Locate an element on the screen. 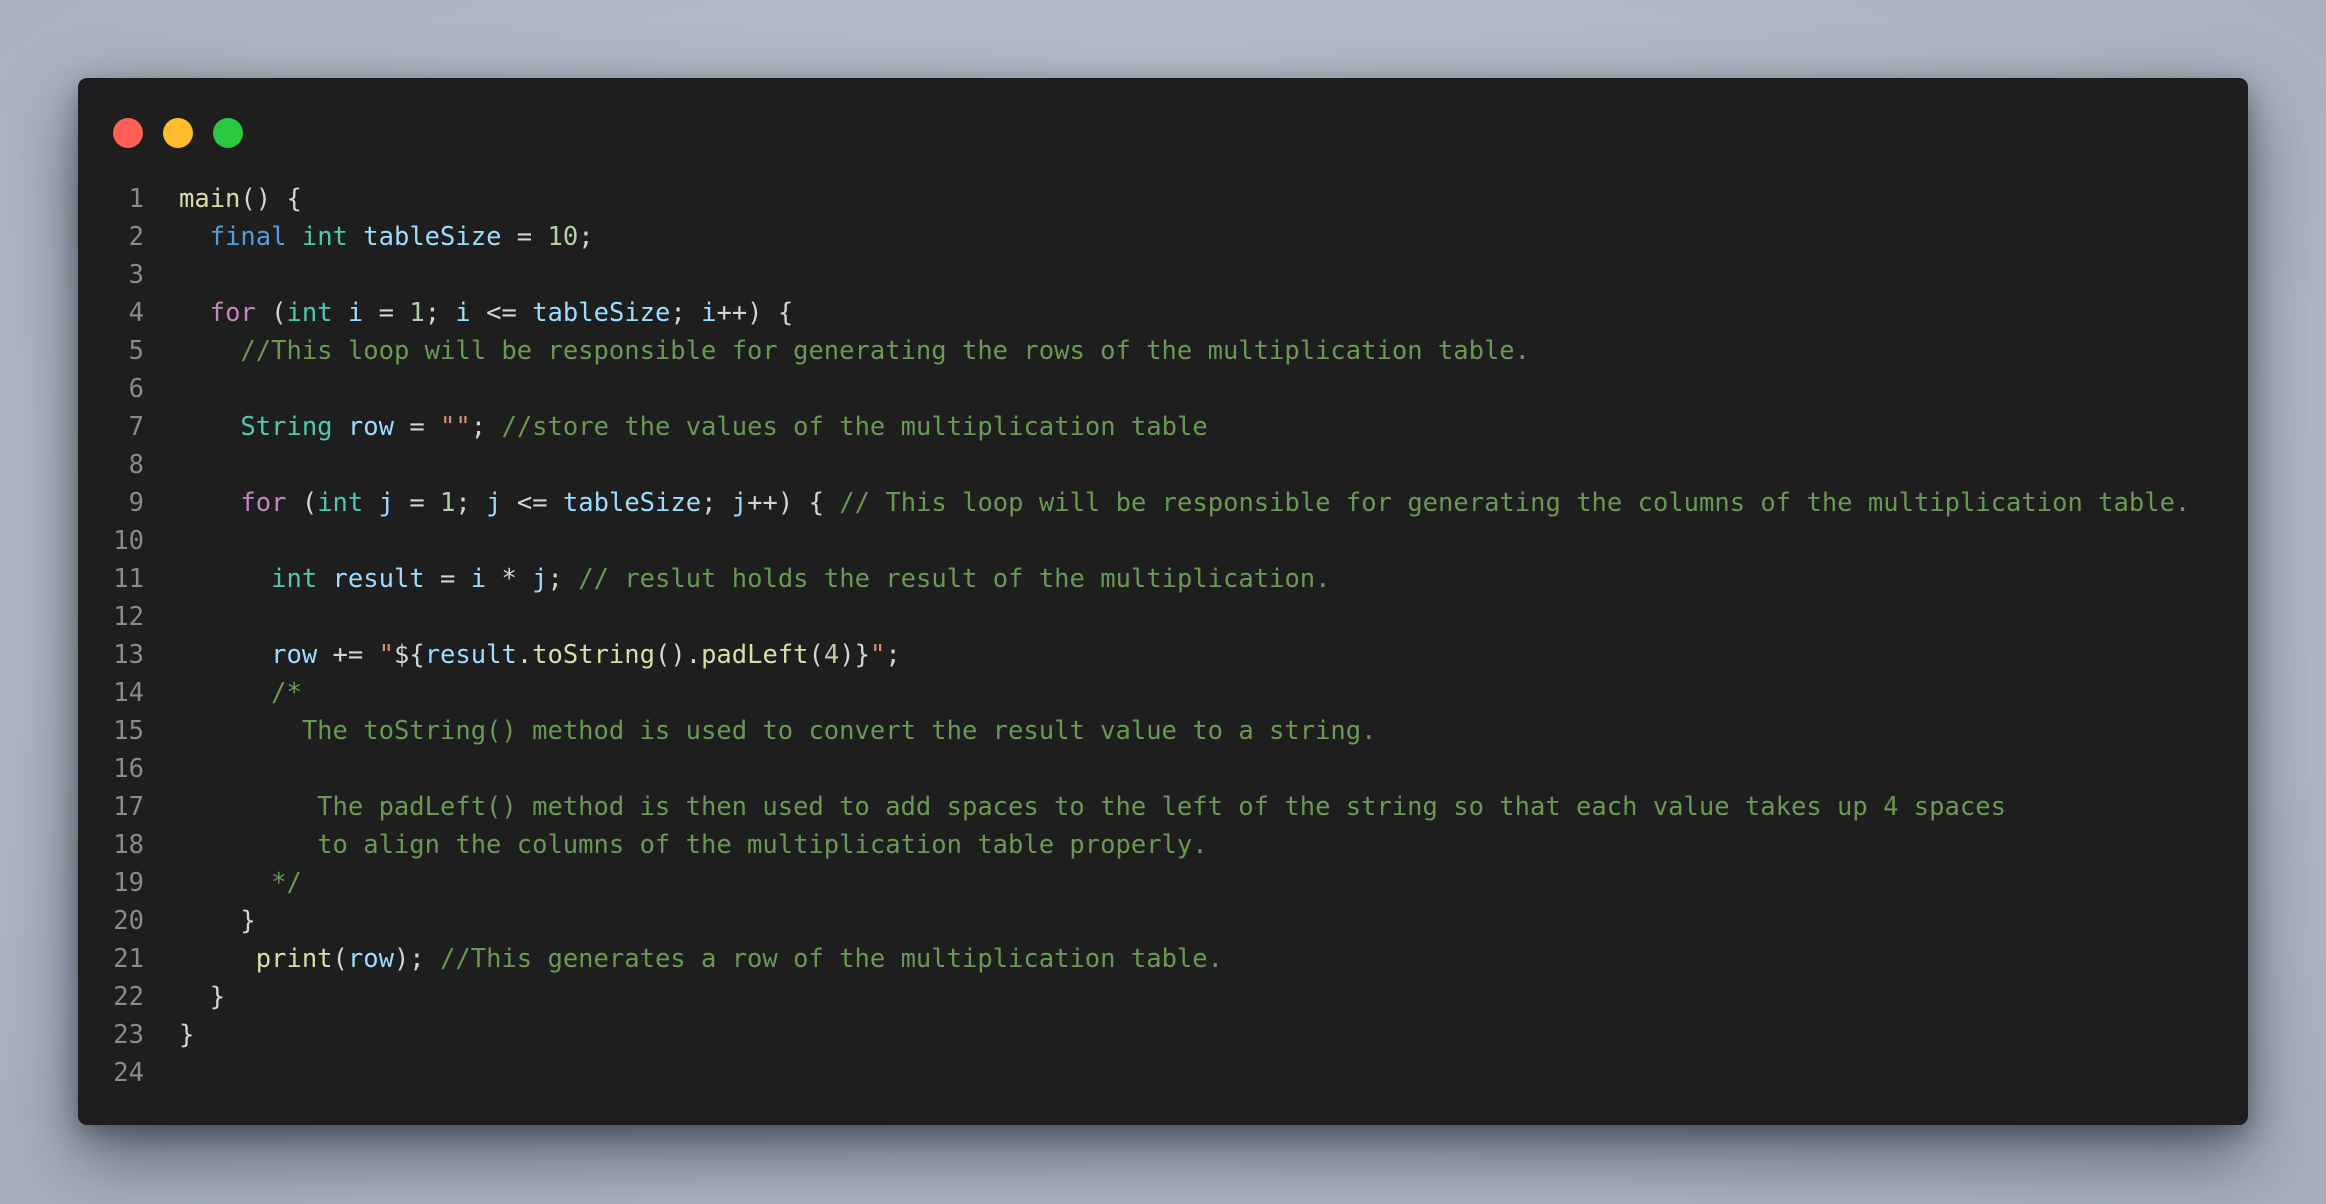  code-token: "" is located at coordinates (455, 427).